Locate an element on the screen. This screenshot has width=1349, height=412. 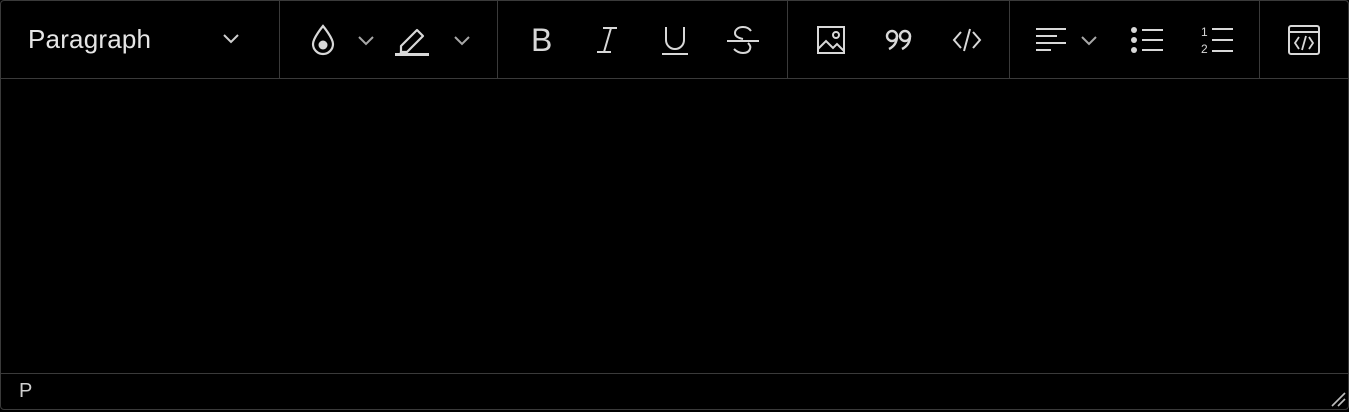
code-button is located at coordinates (967, 39).